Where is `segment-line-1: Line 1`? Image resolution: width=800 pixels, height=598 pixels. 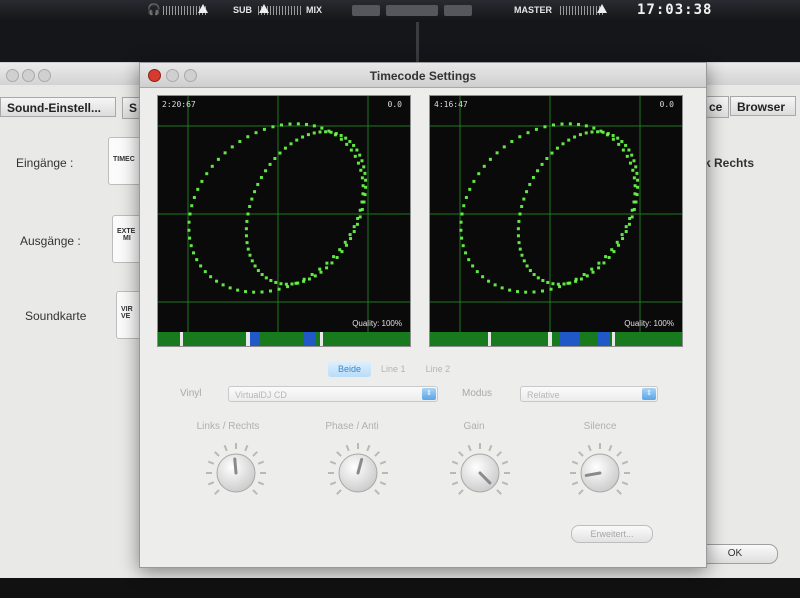
segment-line-1: Line 1 is located at coordinates (393, 369).